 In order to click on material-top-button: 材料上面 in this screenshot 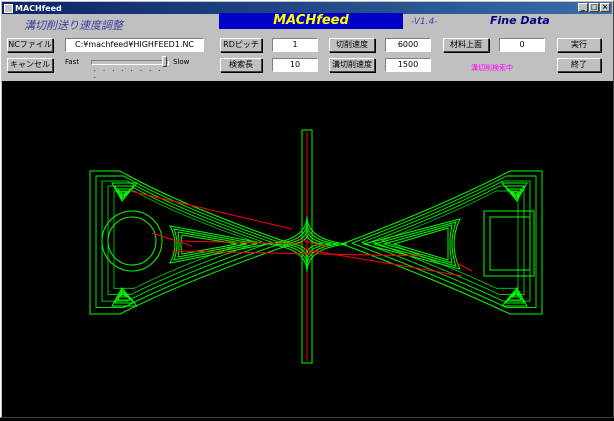, I will do `click(466, 45)`.